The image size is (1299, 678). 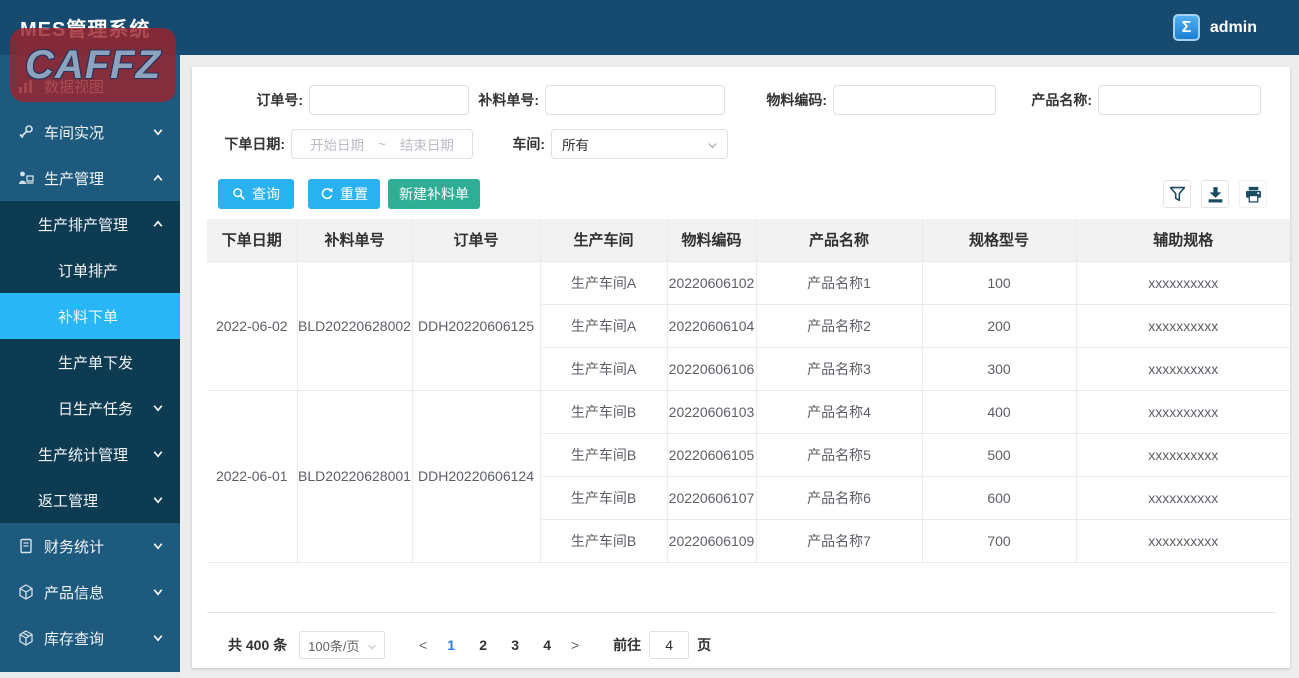 I want to click on sidebar-item-production-dispatch: 生产单下发, so click(x=90, y=362).